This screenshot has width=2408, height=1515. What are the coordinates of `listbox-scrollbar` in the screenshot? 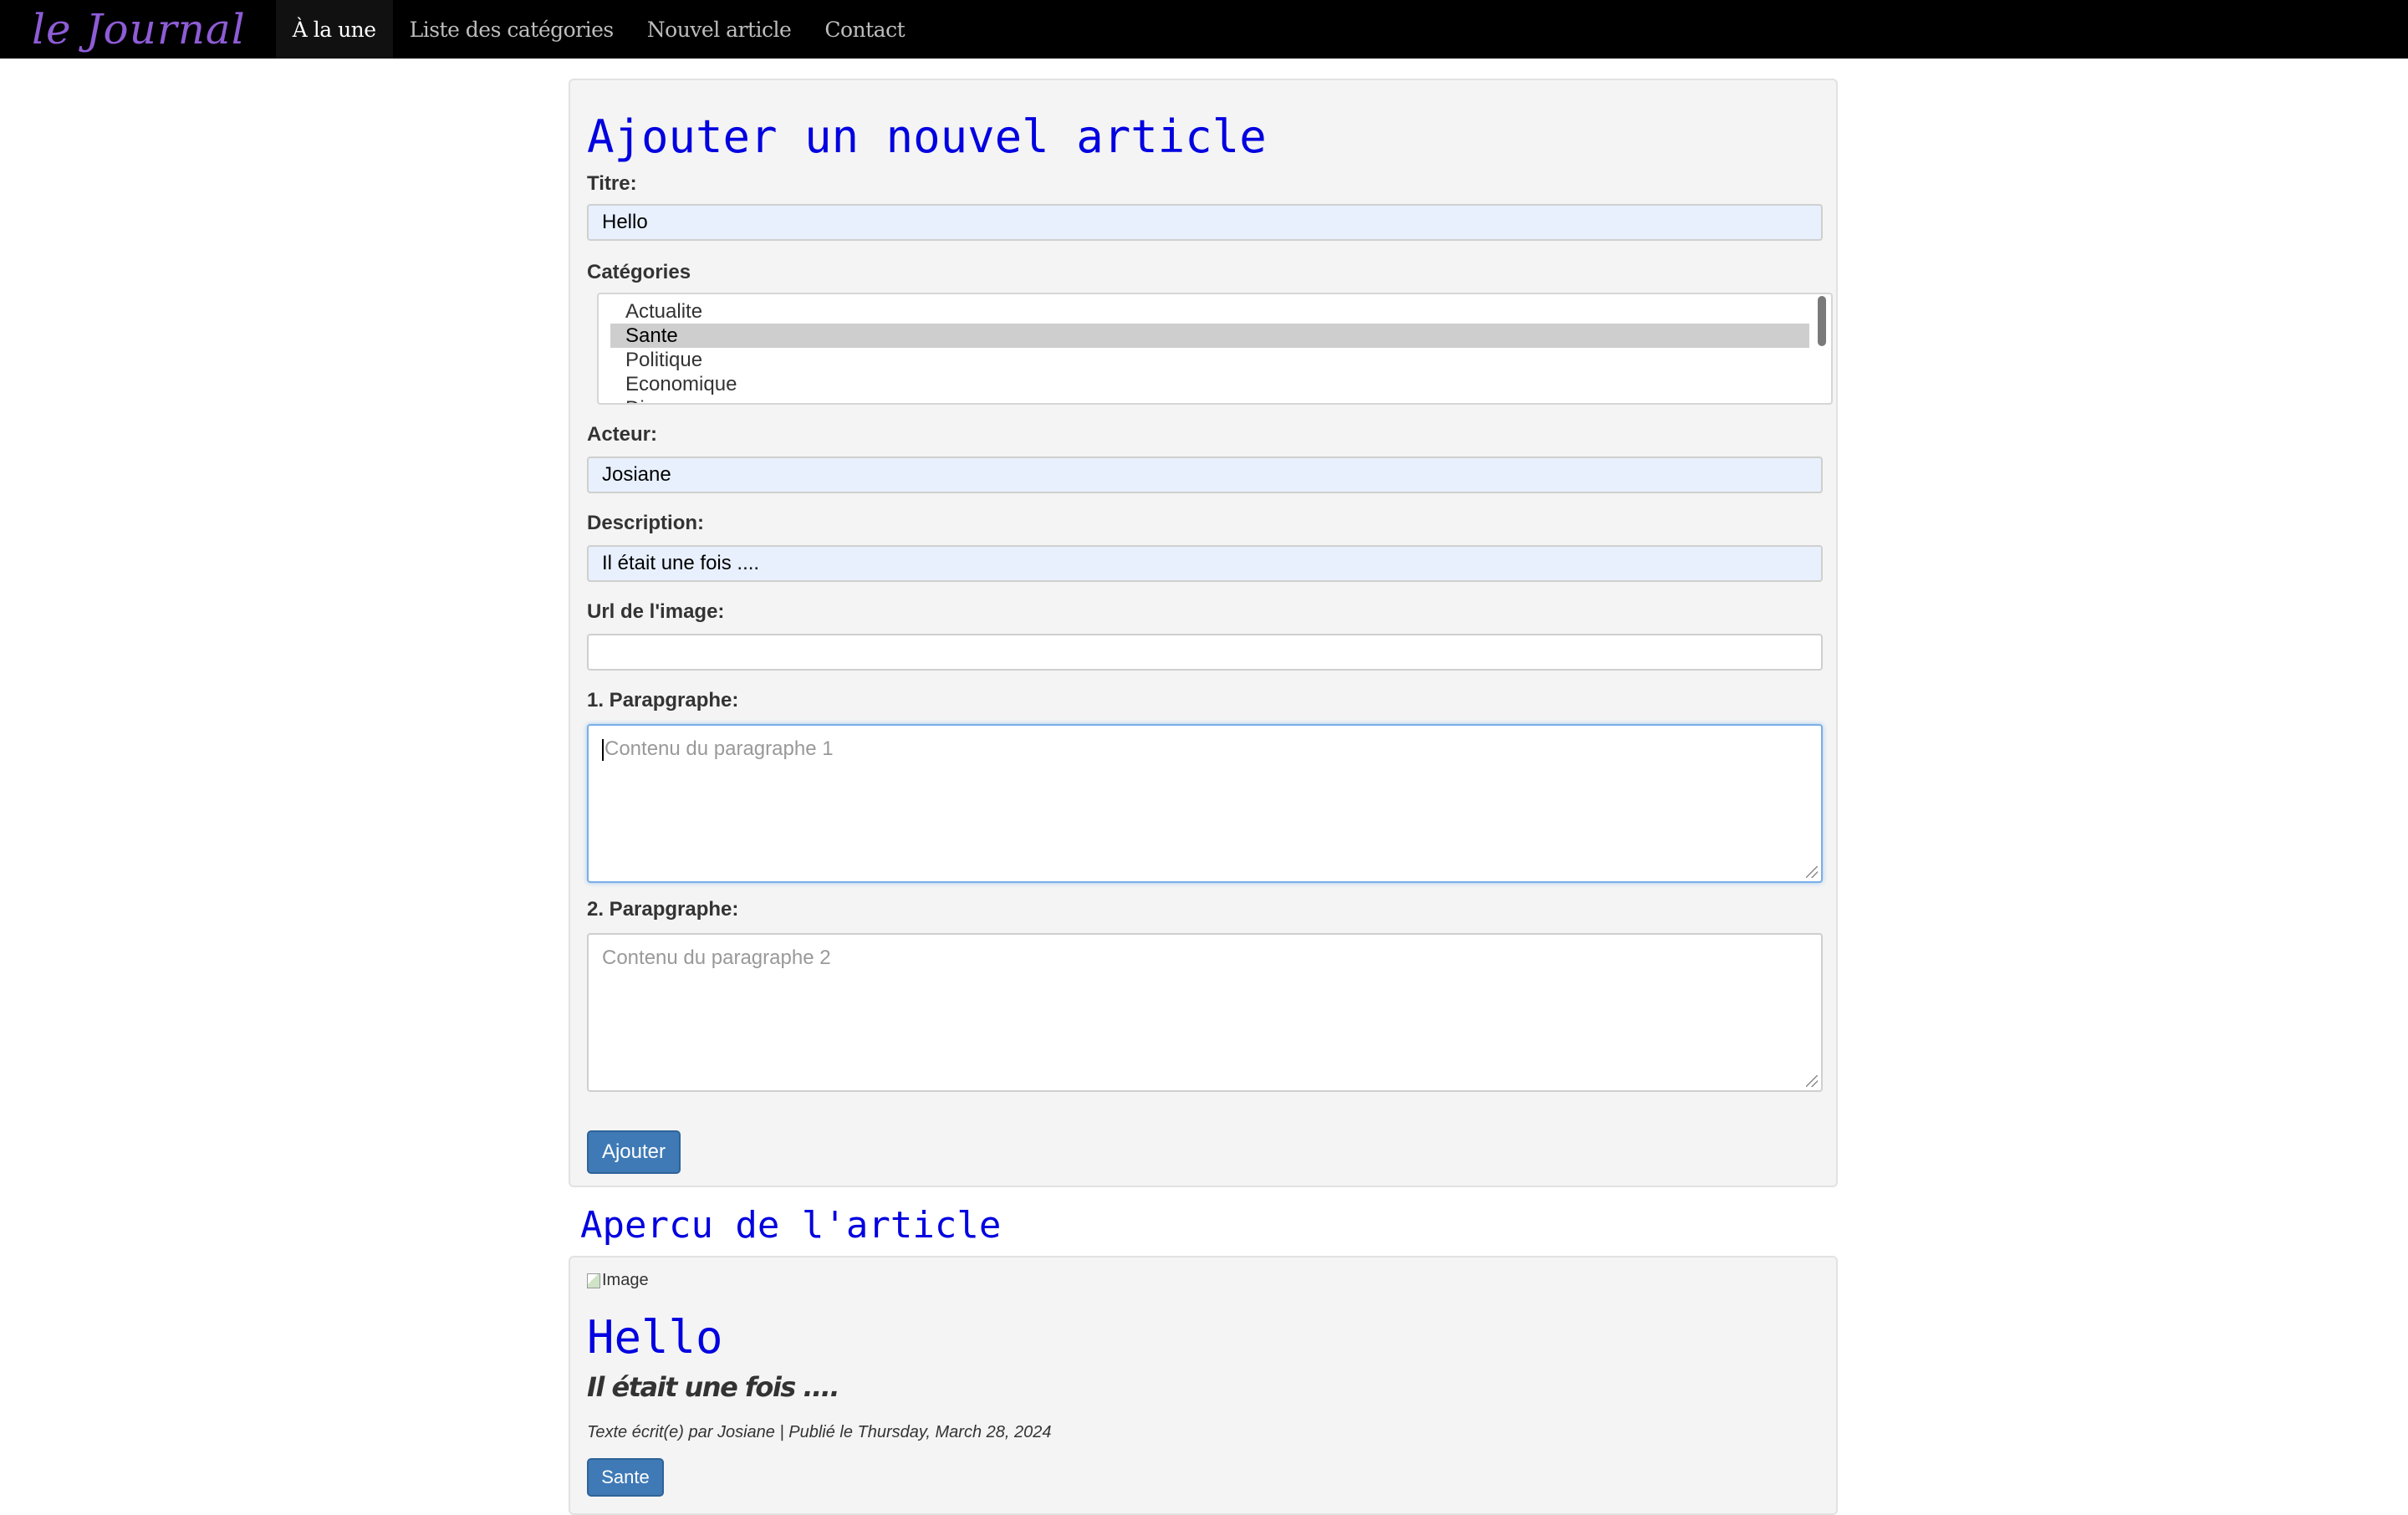 It's located at (1822, 321).